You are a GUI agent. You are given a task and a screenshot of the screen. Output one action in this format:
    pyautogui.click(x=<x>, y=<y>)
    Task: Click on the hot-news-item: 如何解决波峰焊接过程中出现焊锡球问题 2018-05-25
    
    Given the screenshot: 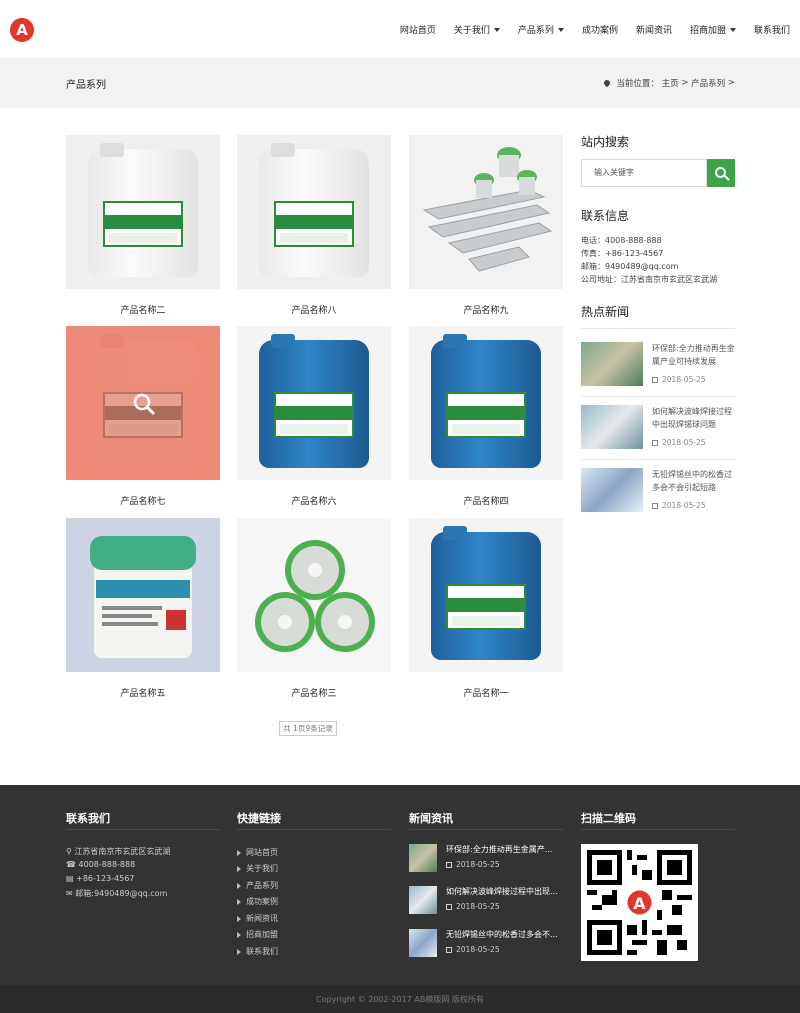 What is the action you would take?
    pyautogui.click(x=658, y=434)
    